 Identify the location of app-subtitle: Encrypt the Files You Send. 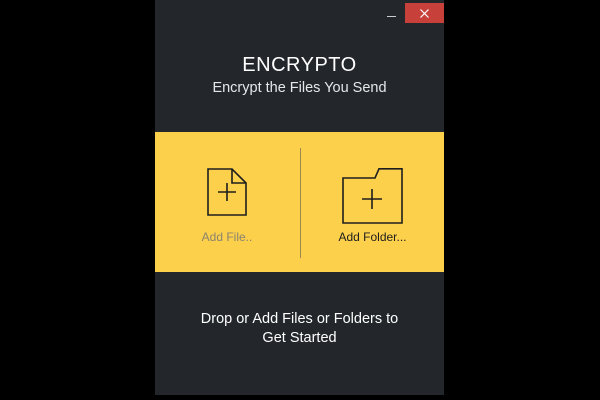
(299, 88).